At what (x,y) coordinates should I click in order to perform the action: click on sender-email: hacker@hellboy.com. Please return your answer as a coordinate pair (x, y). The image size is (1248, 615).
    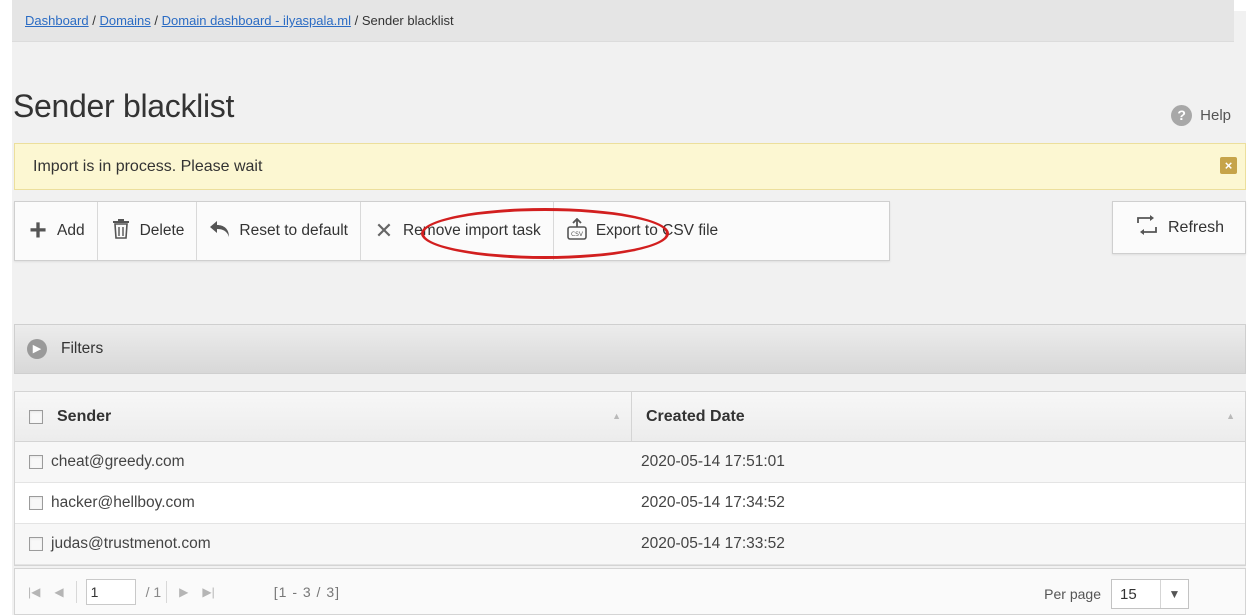
    Looking at the image, I should click on (123, 502).